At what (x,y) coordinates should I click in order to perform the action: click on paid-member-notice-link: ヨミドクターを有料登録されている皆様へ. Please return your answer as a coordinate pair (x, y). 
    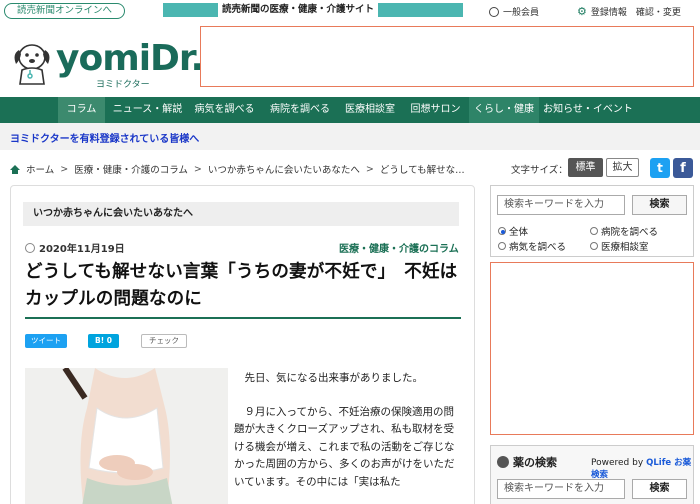
    Looking at the image, I should click on (104, 137).